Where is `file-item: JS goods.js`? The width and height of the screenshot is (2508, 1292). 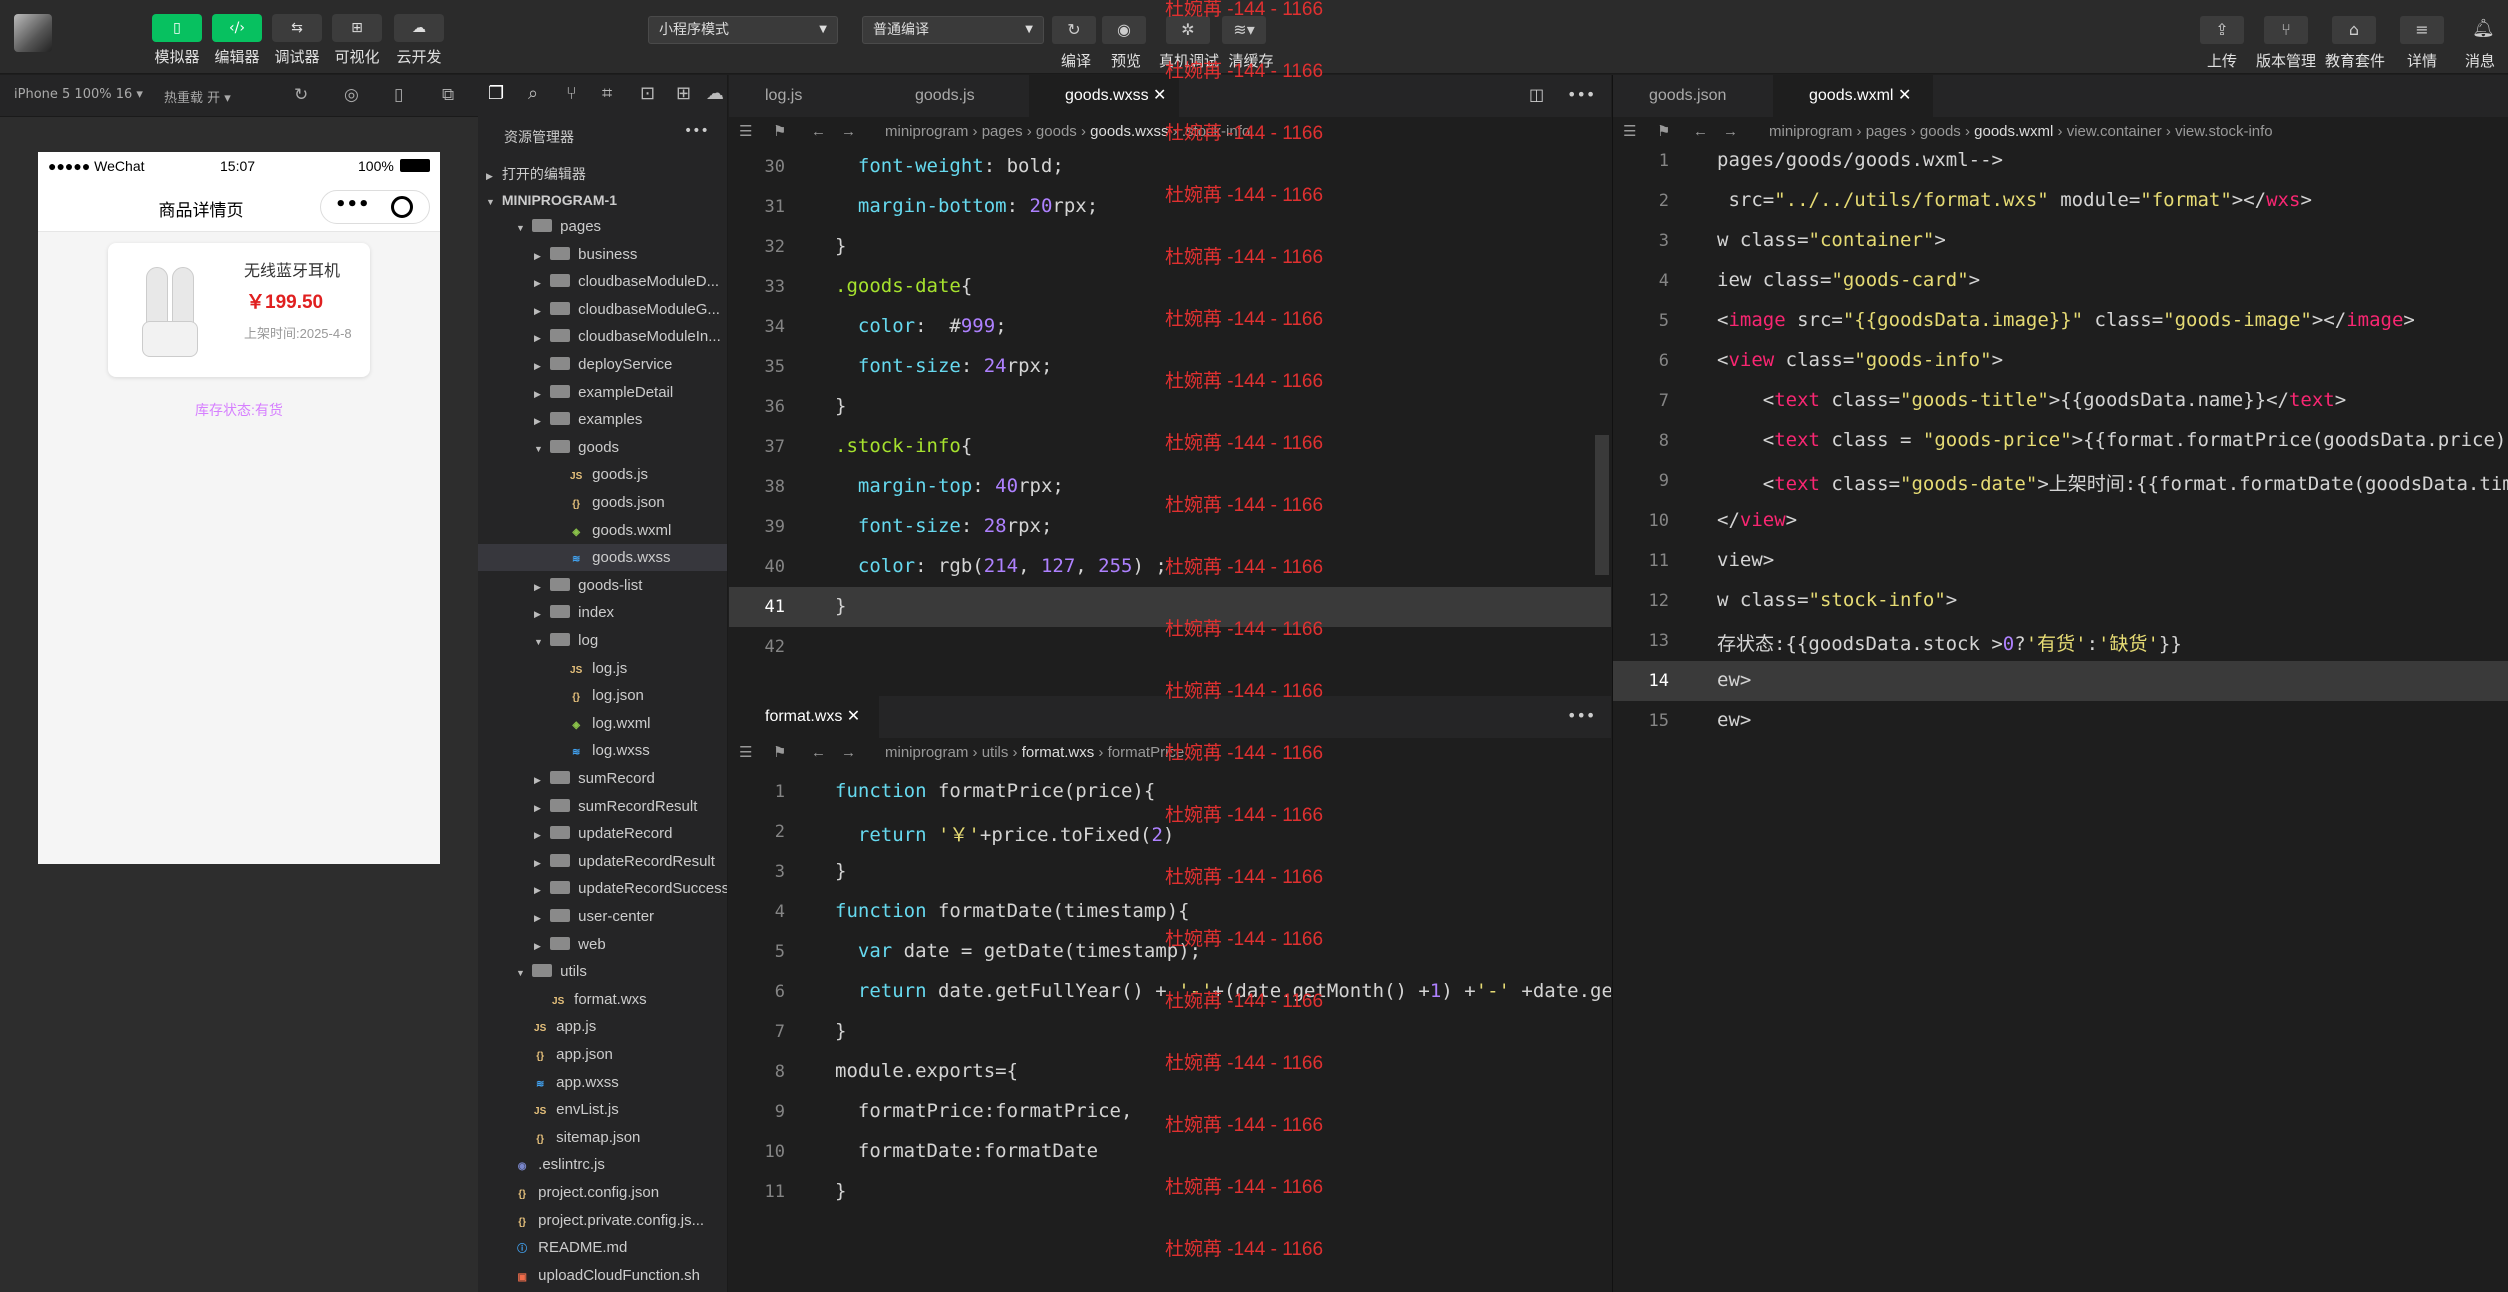 file-item: JS goods.js is located at coordinates (602, 474).